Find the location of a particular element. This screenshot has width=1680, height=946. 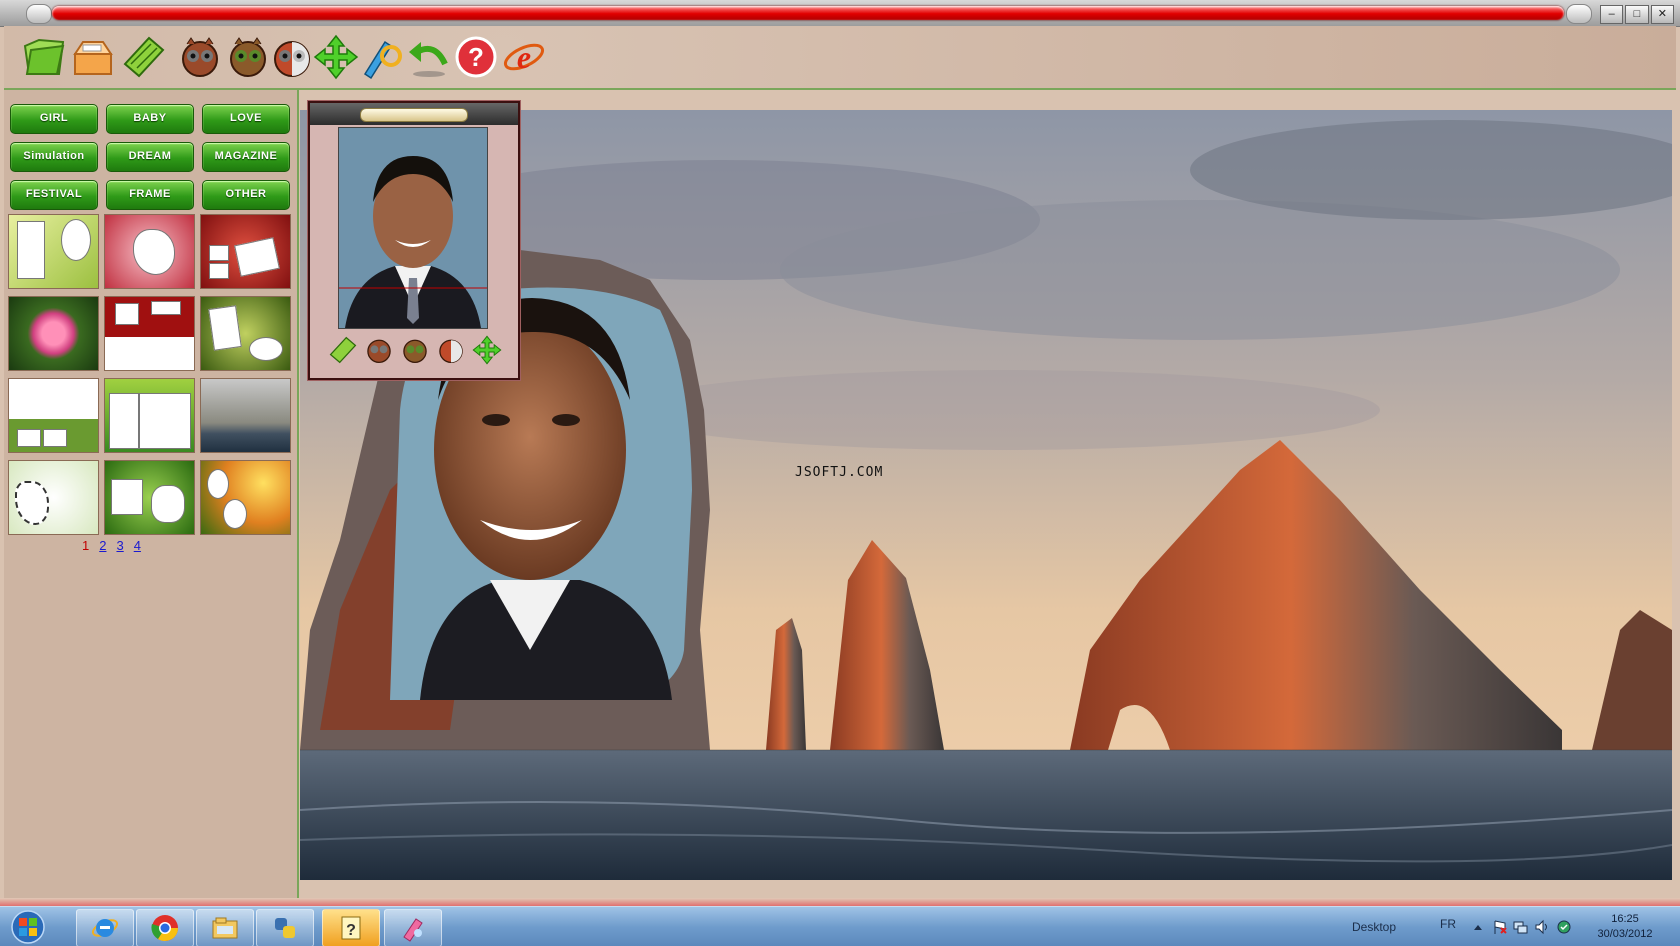

category-other-button: OTHER is located at coordinates (246, 195).